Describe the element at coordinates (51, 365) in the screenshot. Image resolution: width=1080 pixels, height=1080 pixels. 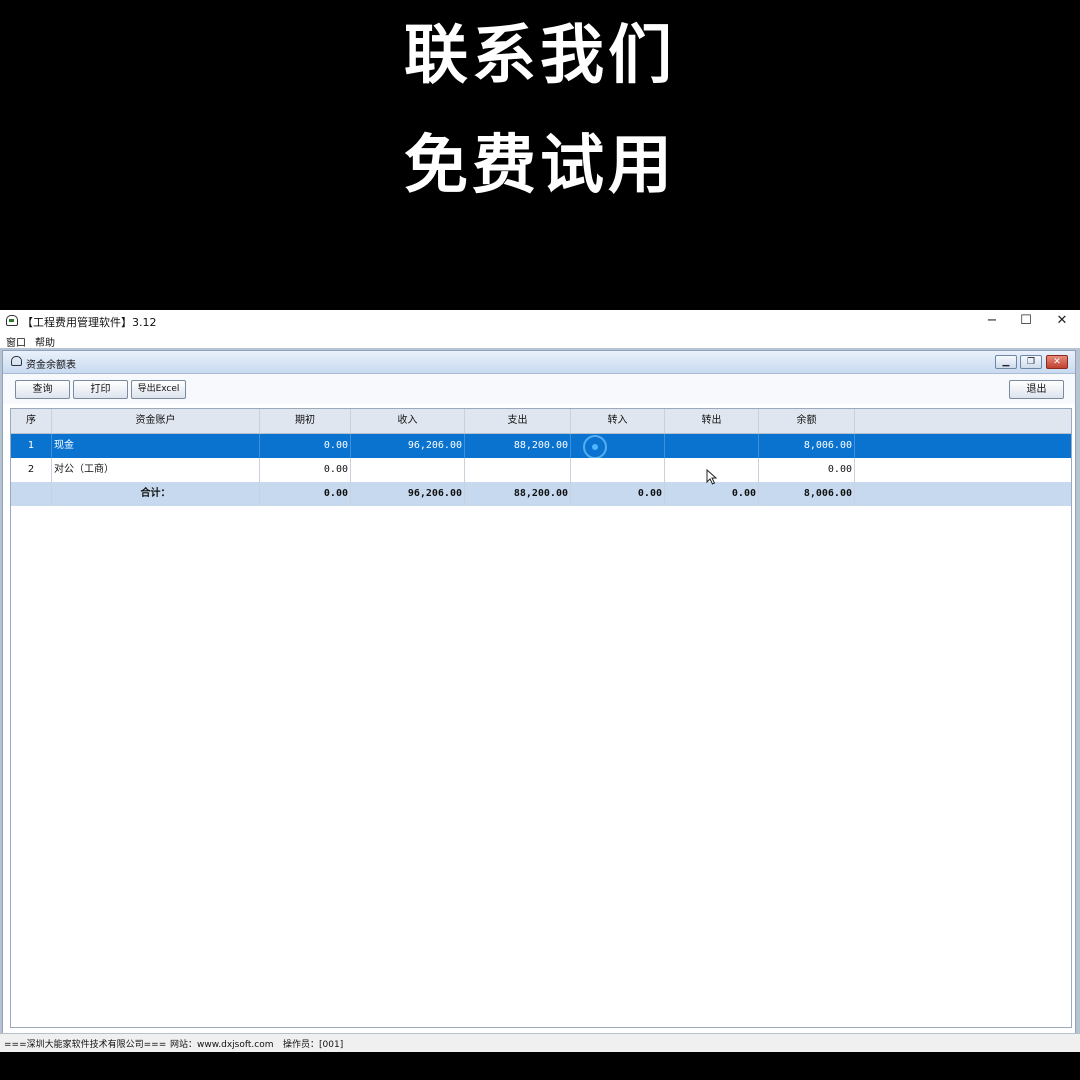
I see `child-window-title: 资金余额表` at that location.